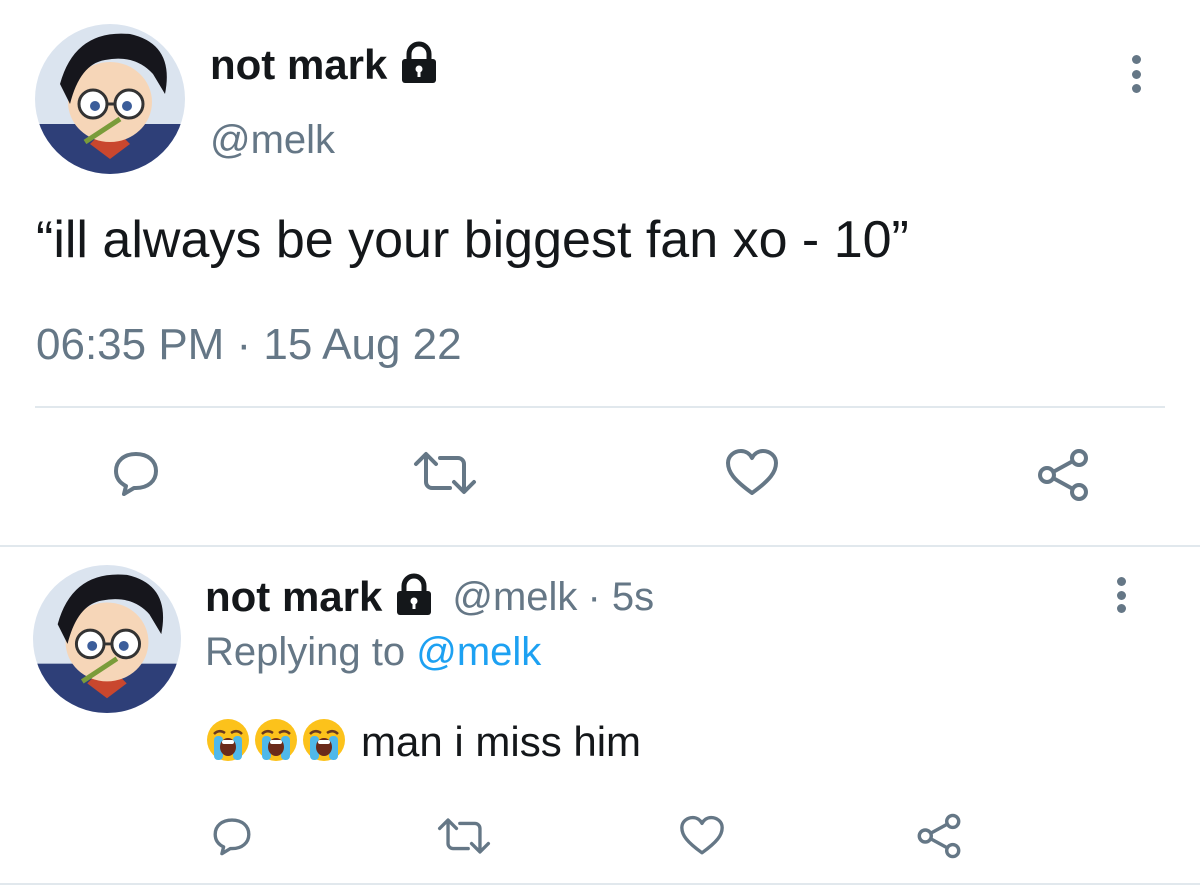 The height and width of the screenshot is (887, 1200). What do you see at coordinates (478, 652) in the screenshot?
I see `replying-to-link: @melk` at bounding box center [478, 652].